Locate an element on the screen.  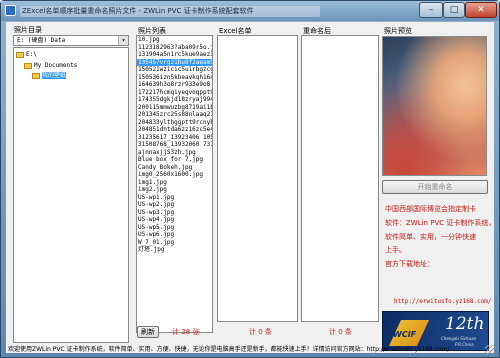
photo-list-item: img1.jpg is located at coordinates (174, 183).